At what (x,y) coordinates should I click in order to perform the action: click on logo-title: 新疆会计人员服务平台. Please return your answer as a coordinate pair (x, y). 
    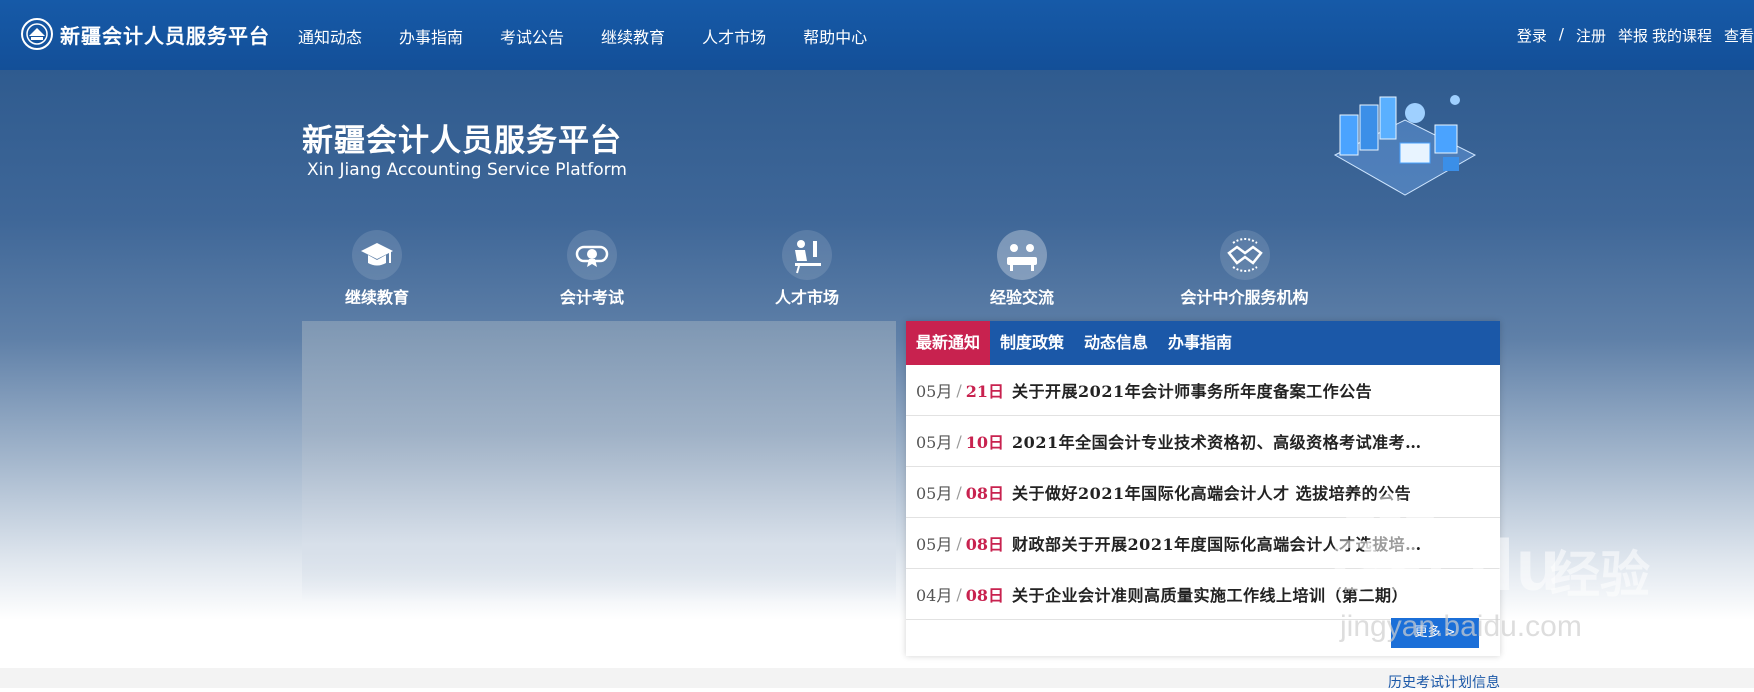
    Looking at the image, I should click on (165, 35).